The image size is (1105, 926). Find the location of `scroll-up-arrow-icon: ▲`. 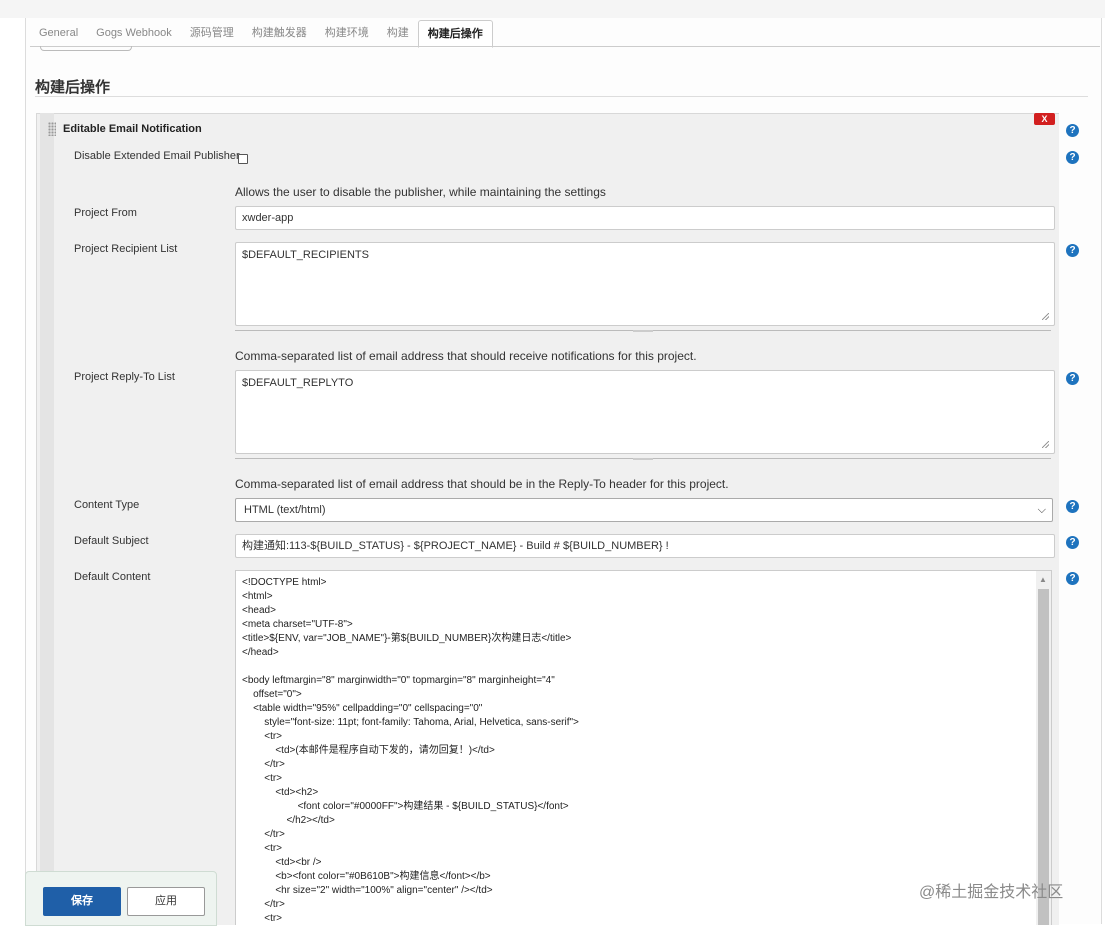

scroll-up-arrow-icon: ▲ is located at coordinates (1043, 579).